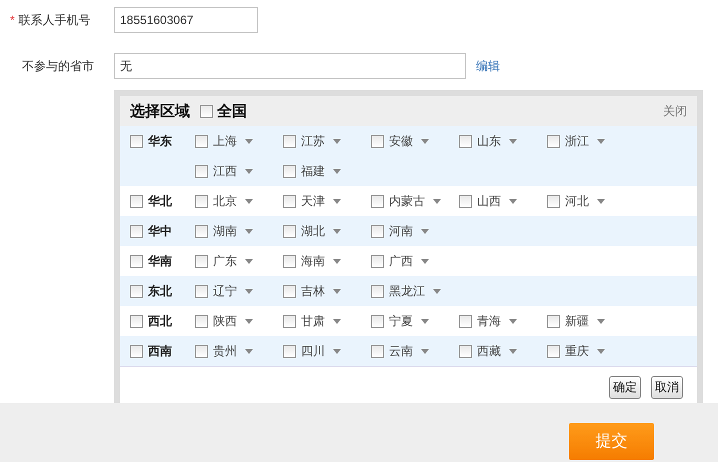  What do you see at coordinates (160, 231) in the screenshot?
I see `region-label: 华中` at bounding box center [160, 231].